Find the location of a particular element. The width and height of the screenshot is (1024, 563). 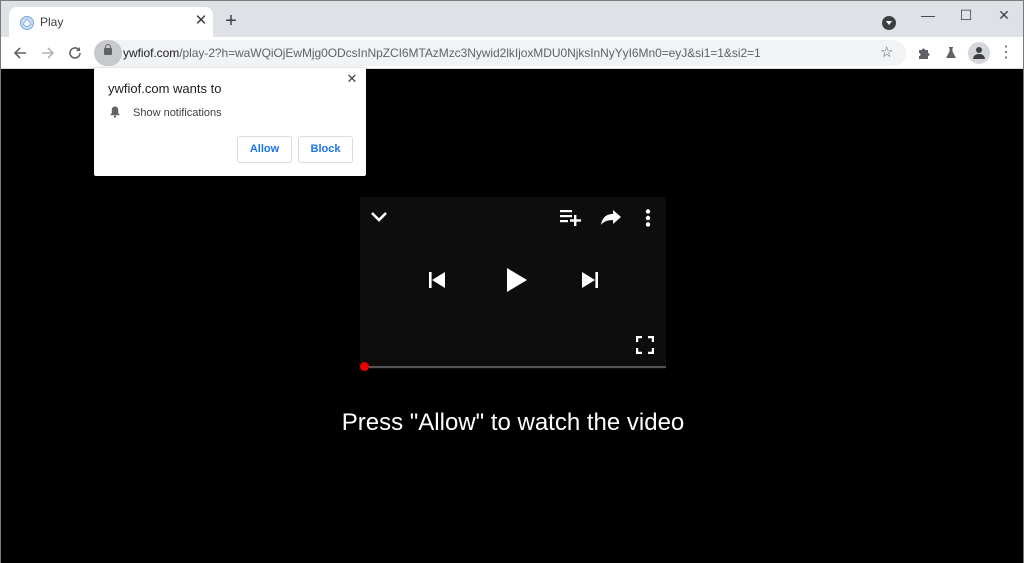

bell-icon is located at coordinates (115, 112).